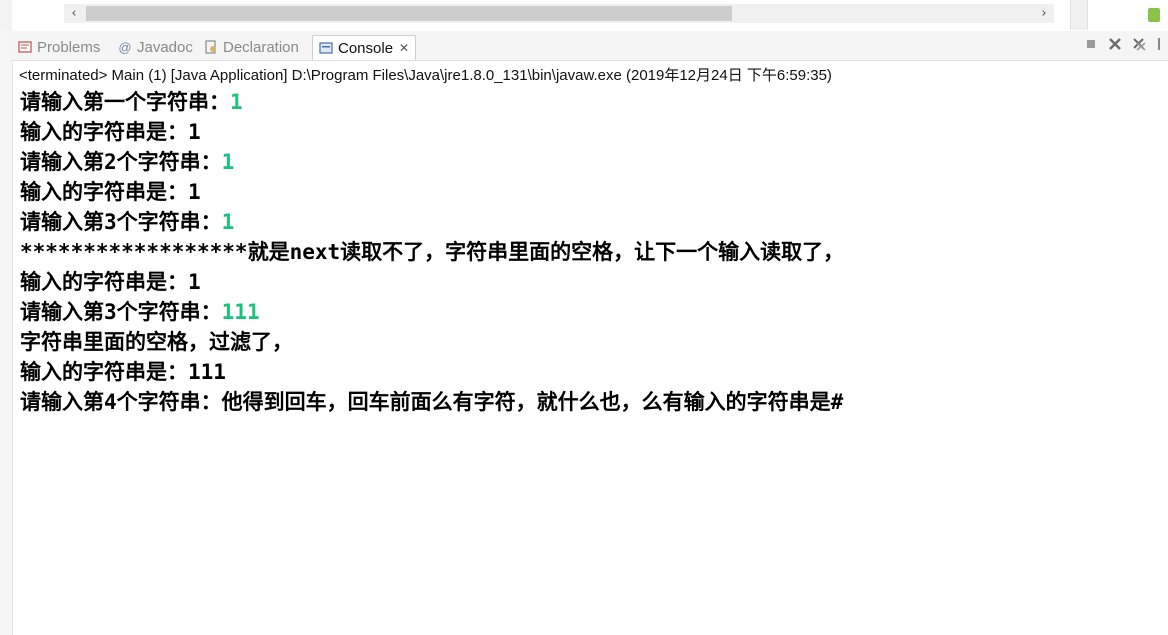 This screenshot has width=1168, height=635. What do you see at coordinates (590, 372) in the screenshot?
I see `console-line: 输入的字符串是：111` at bounding box center [590, 372].